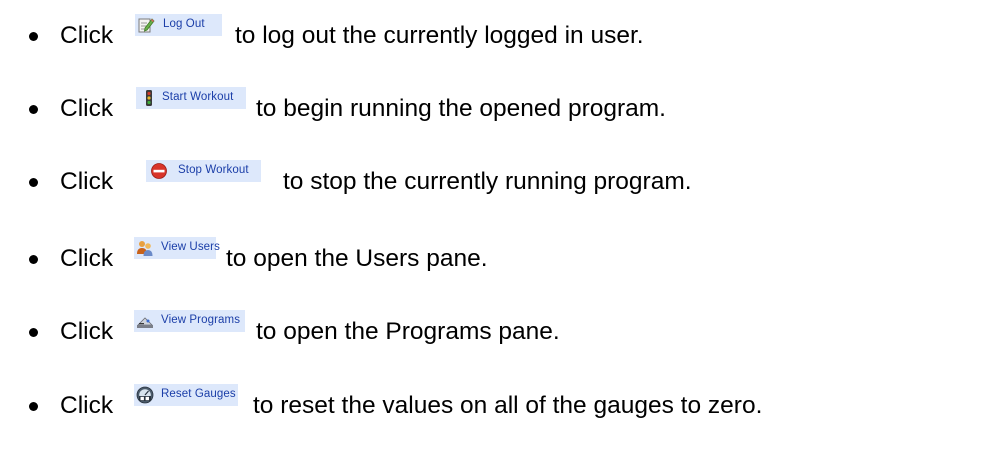  What do you see at coordinates (145, 322) in the screenshot?
I see `programs-icon` at bounding box center [145, 322].